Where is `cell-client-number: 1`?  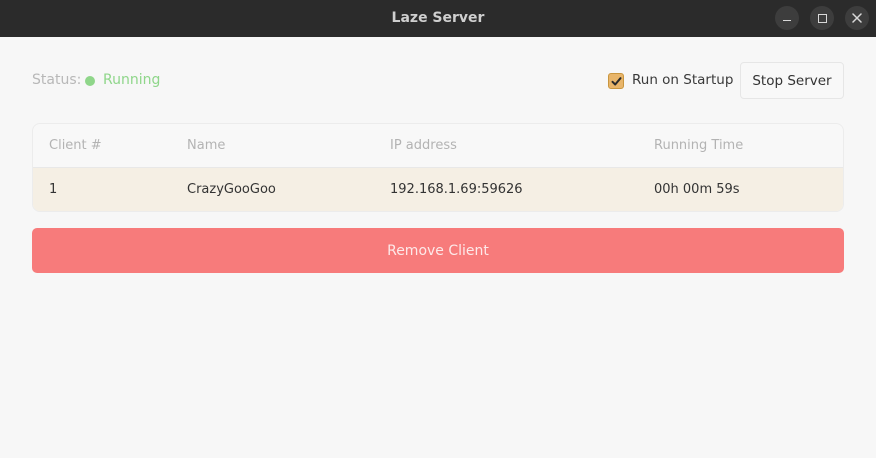 cell-client-number: 1 is located at coordinates (53, 189).